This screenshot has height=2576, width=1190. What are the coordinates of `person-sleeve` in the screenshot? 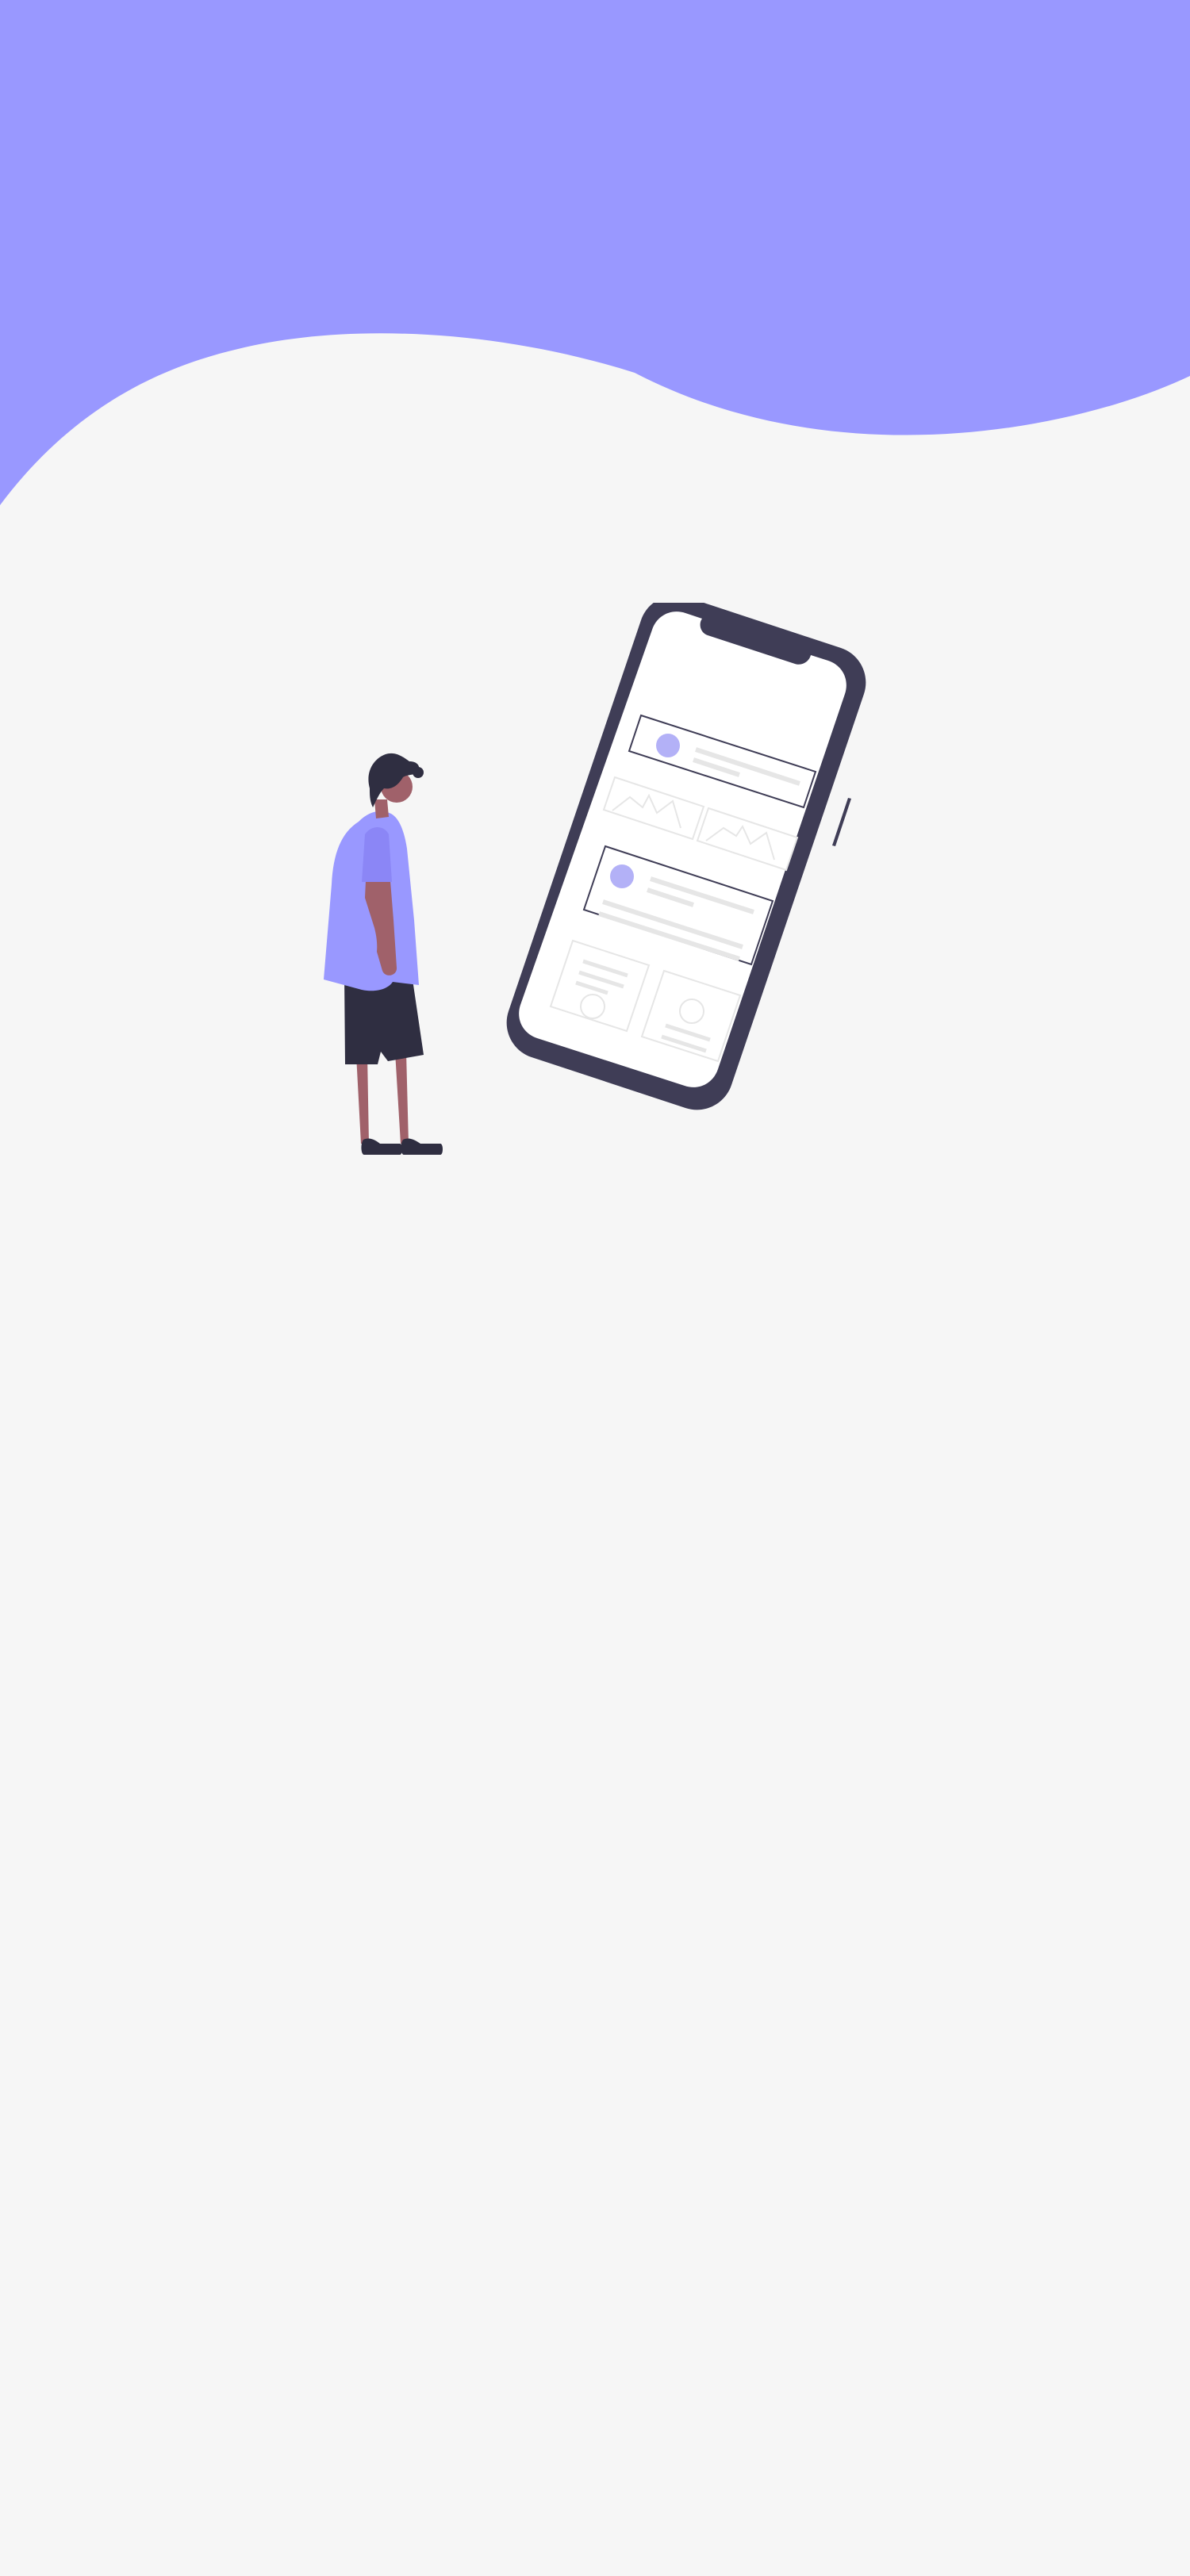 It's located at (377, 855).